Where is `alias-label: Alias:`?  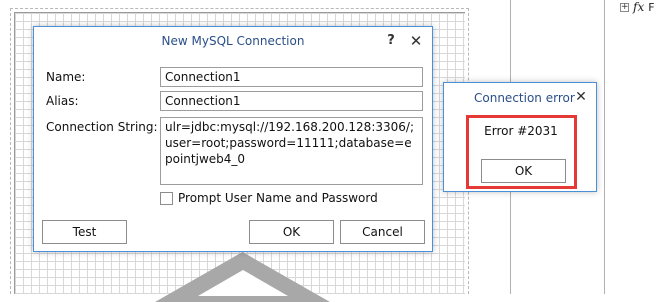
alias-label: Alias: is located at coordinates (62, 101).